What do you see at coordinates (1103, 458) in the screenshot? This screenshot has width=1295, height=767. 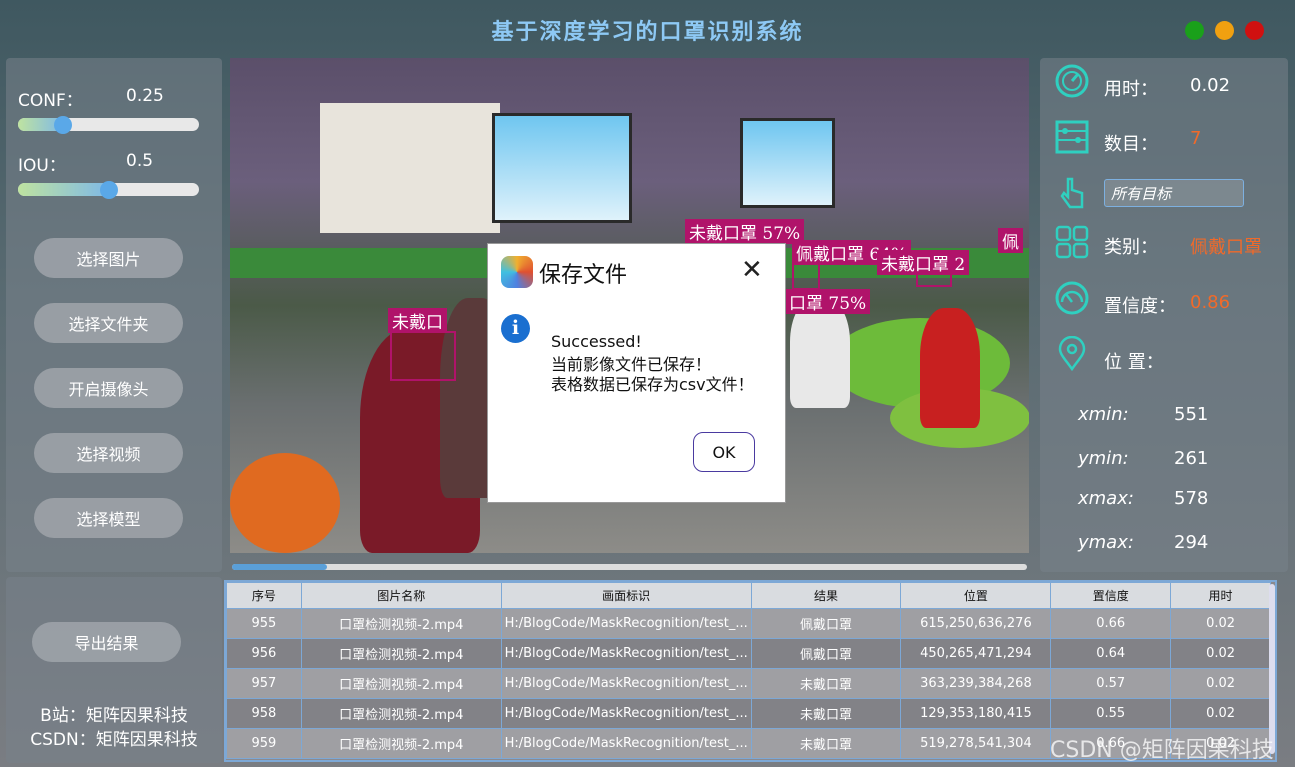 I see `ymin-label: ymin:` at bounding box center [1103, 458].